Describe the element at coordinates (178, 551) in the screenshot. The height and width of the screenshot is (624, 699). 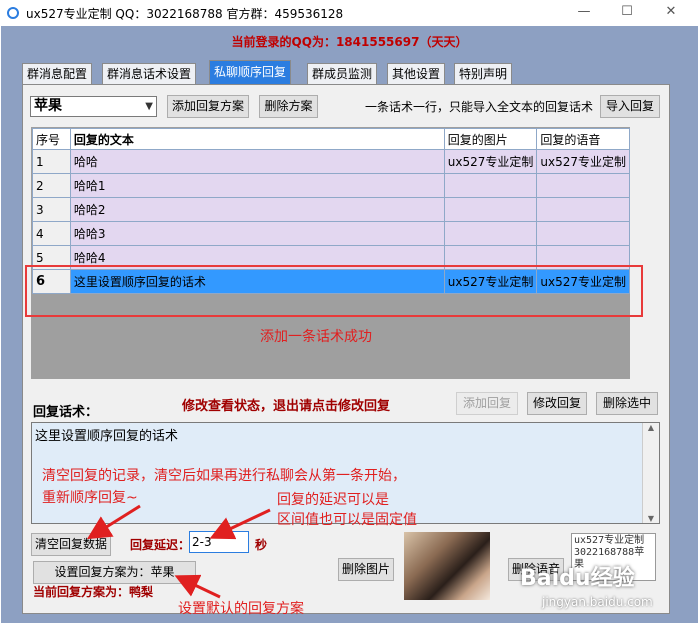
I see `annotation-arrows` at that location.